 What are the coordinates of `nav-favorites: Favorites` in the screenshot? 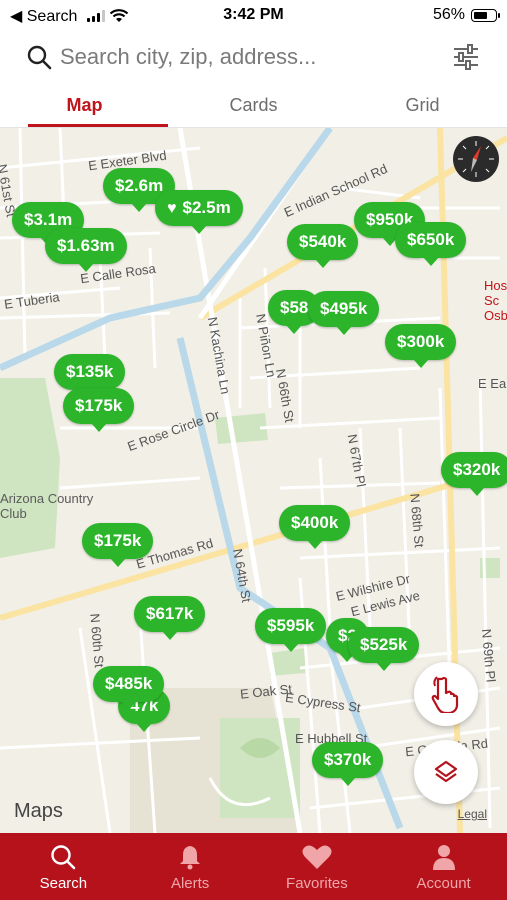 It's located at (317, 866).